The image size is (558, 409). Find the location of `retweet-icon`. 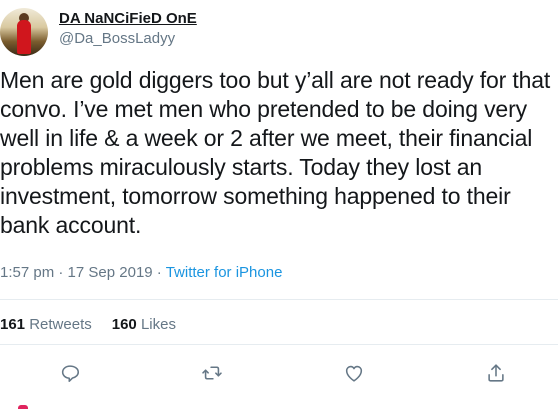

retweet-icon is located at coordinates (212, 373).